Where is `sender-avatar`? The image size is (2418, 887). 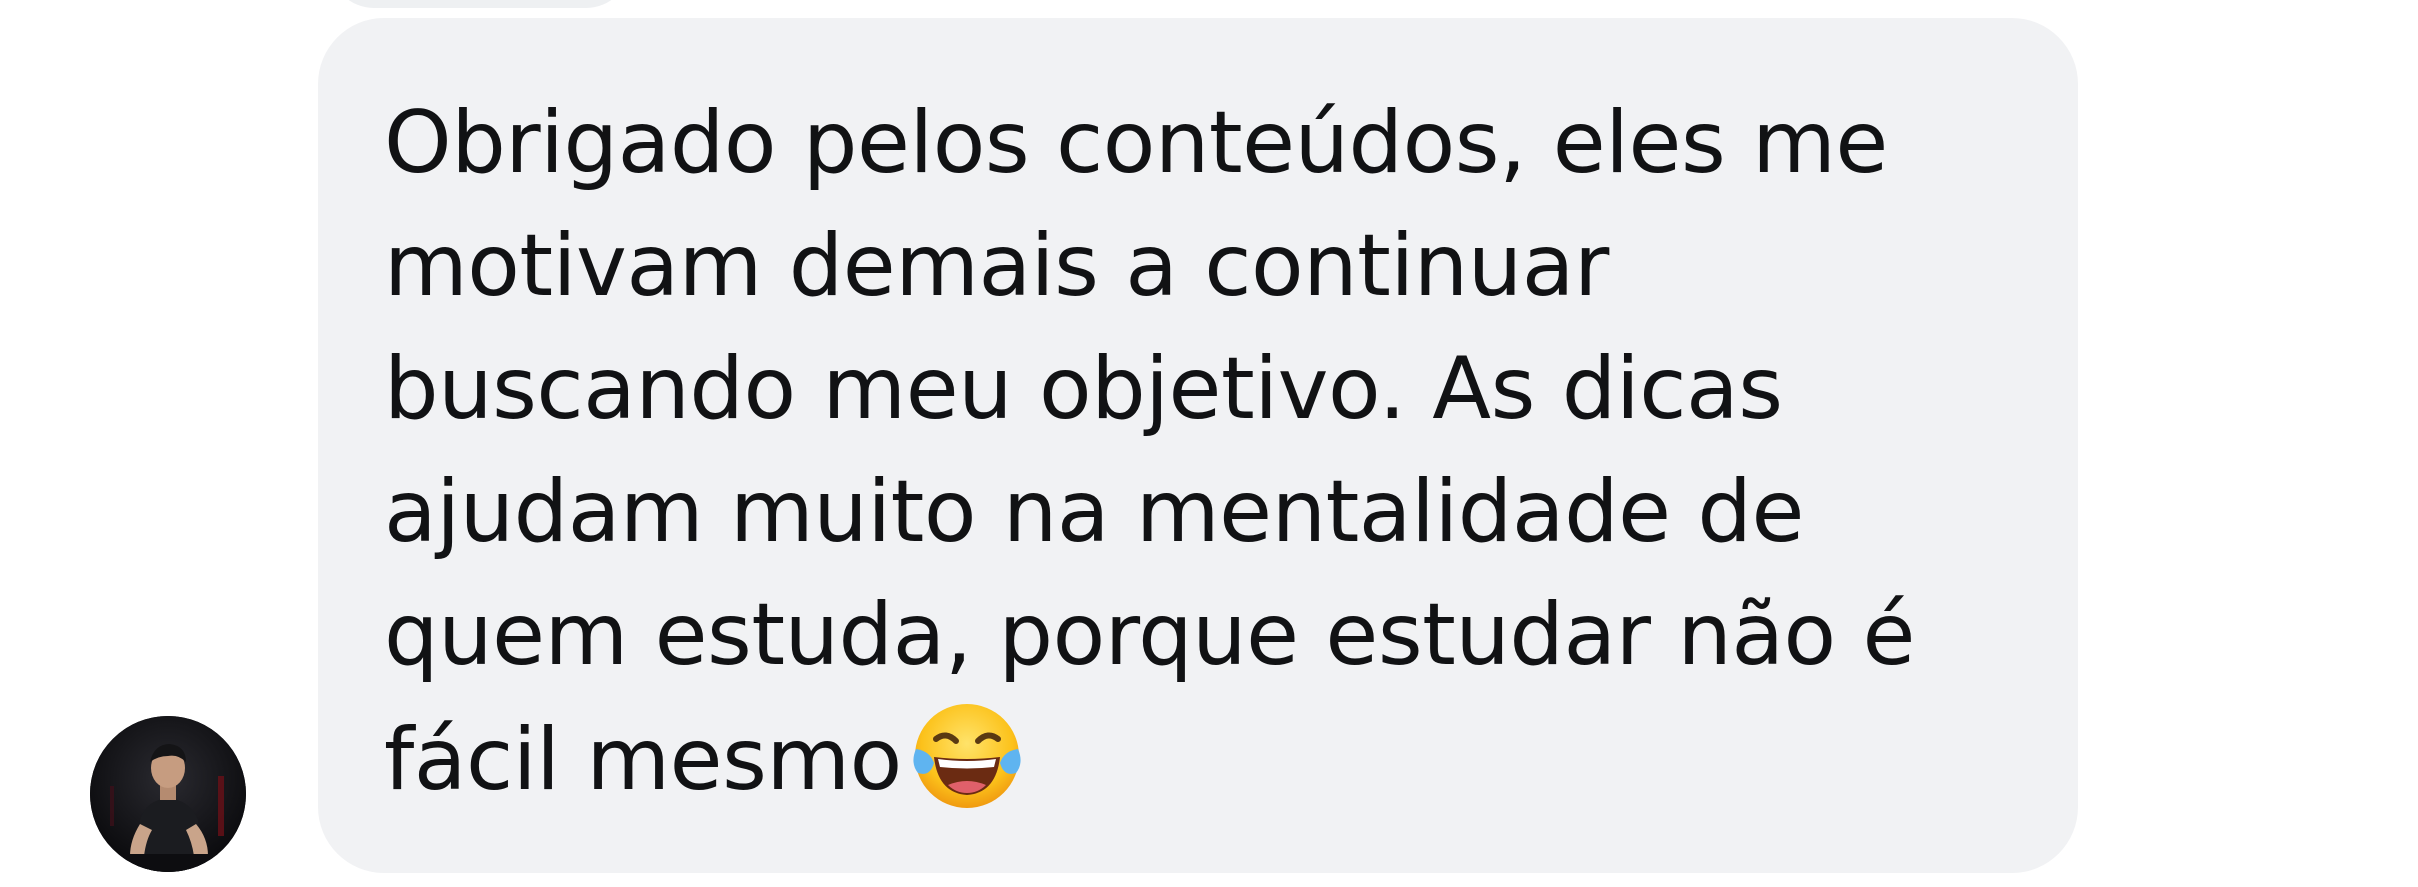
sender-avatar is located at coordinates (168, 794).